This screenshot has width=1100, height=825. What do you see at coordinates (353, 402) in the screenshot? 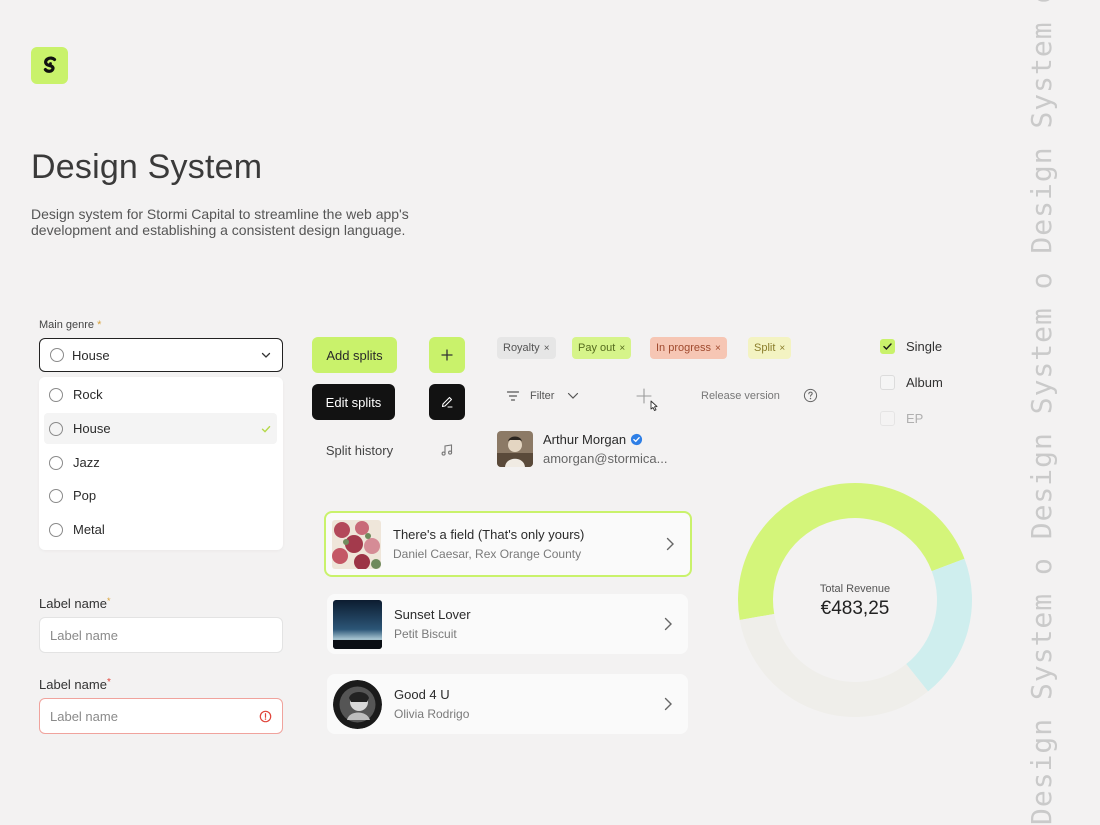
I see `edit-splits-button: Edit splits` at bounding box center [353, 402].